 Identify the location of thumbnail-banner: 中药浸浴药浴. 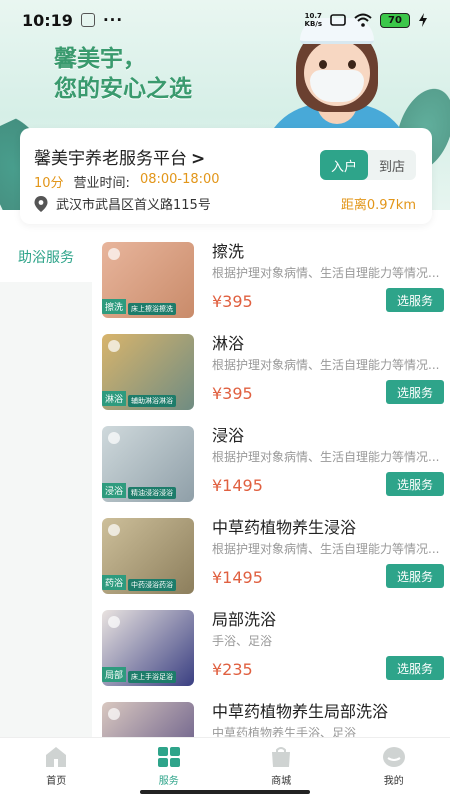
(152, 585).